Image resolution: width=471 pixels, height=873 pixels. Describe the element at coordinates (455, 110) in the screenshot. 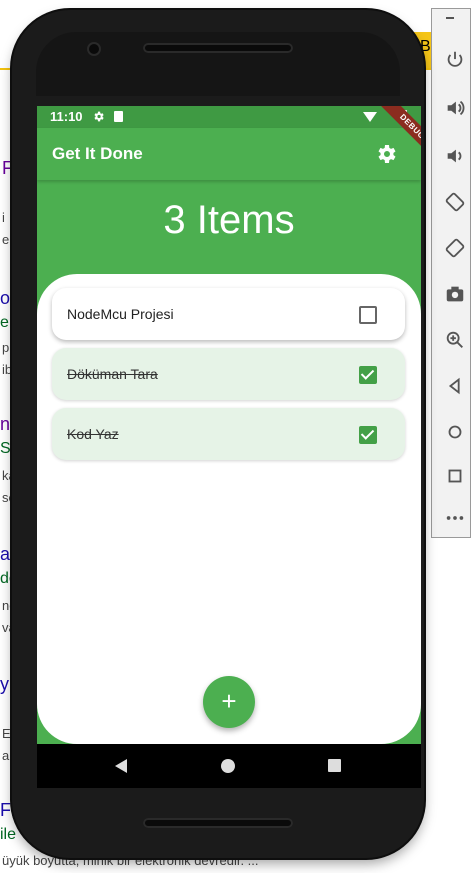

I see `volume-up-icon` at that location.